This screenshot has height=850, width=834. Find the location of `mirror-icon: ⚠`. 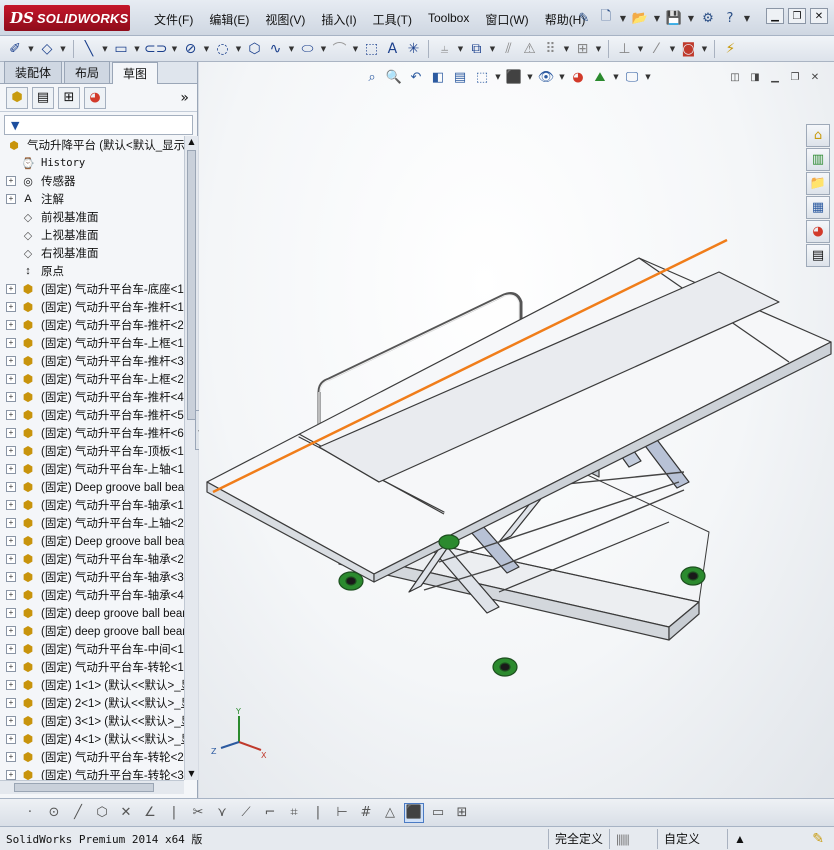

mirror-icon: ⚠ is located at coordinates (529, 49).